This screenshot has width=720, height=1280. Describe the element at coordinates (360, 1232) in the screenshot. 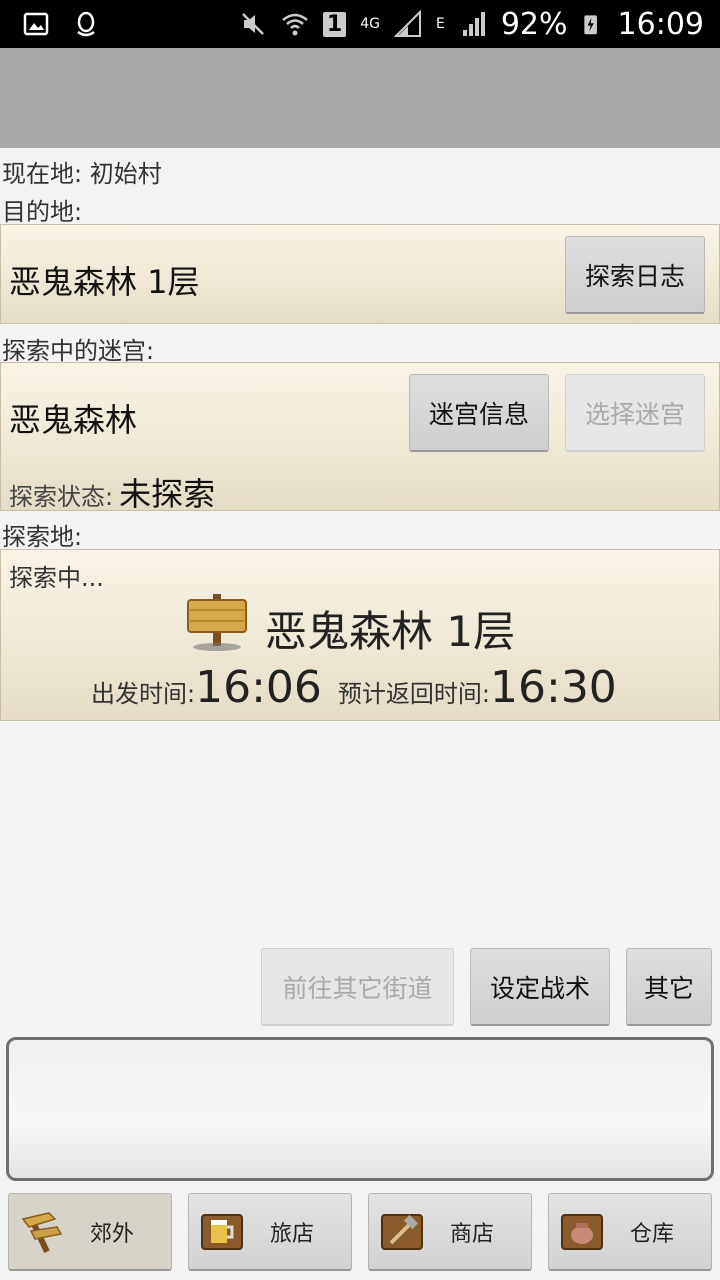

I see `bottom-nav: 郊外 旅店 商店 仓库` at that location.